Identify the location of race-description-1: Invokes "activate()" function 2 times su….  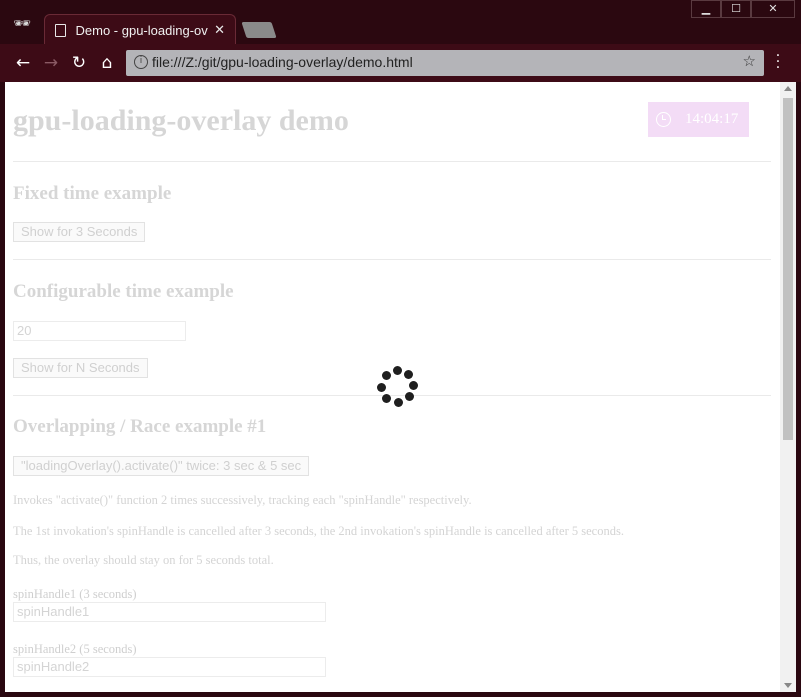
(242, 500).